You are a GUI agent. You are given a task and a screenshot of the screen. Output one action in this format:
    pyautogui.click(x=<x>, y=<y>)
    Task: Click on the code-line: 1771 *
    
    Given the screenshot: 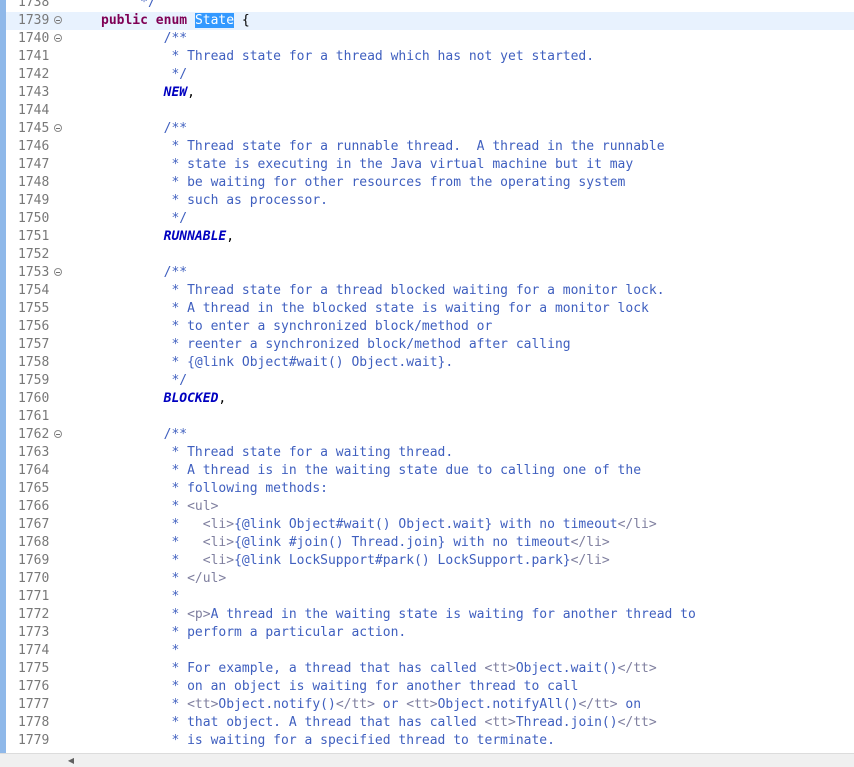 What is the action you would take?
    pyautogui.click(x=430, y=597)
    